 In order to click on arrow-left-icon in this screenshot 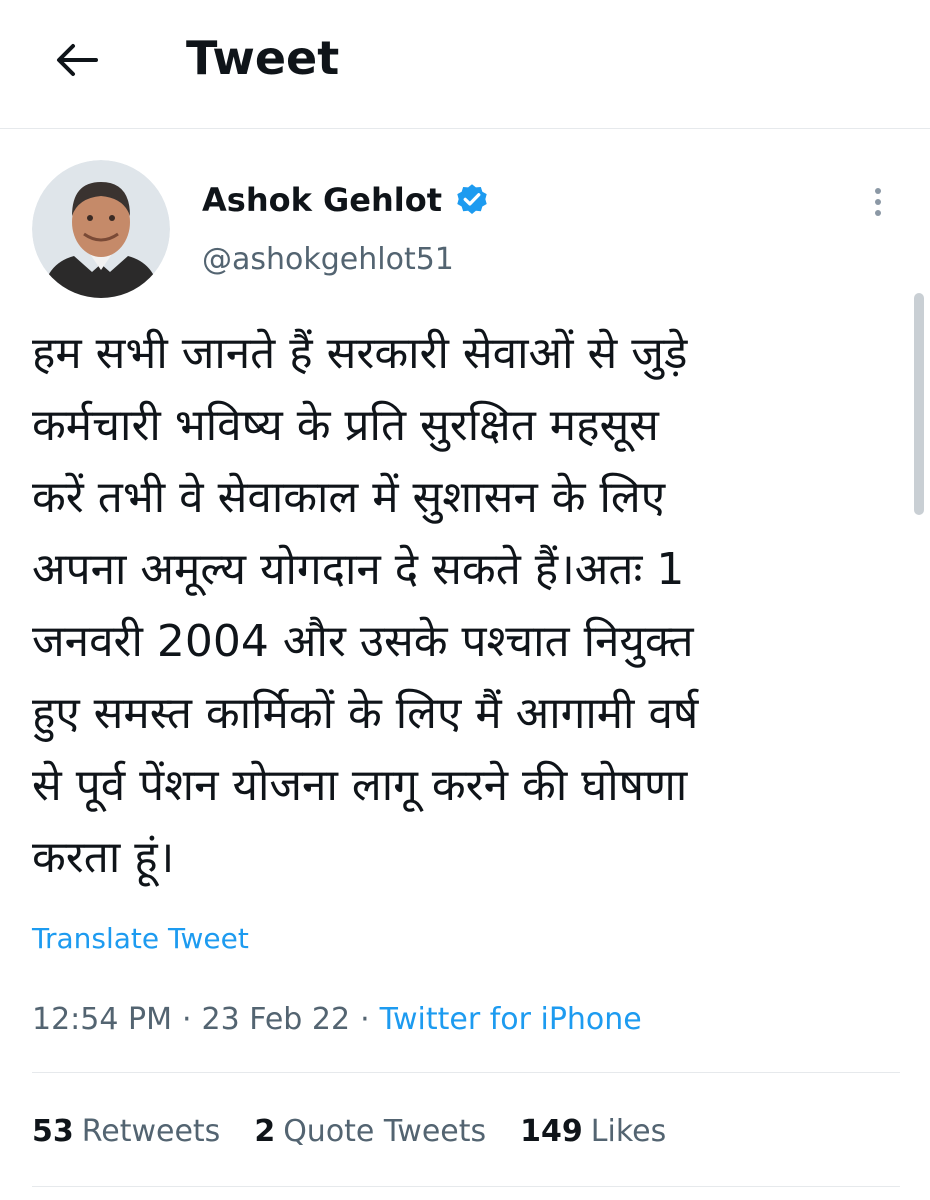, I will do `click(77, 60)`.